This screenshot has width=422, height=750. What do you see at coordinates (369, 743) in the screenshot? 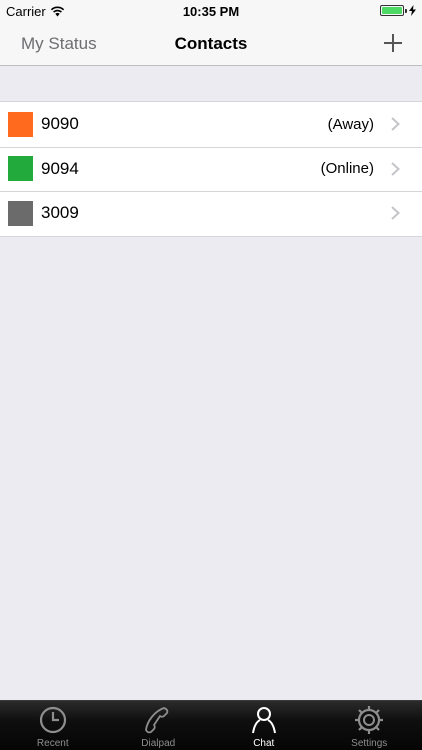
I see `tab-label: Settings` at bounding box center [369, 743].